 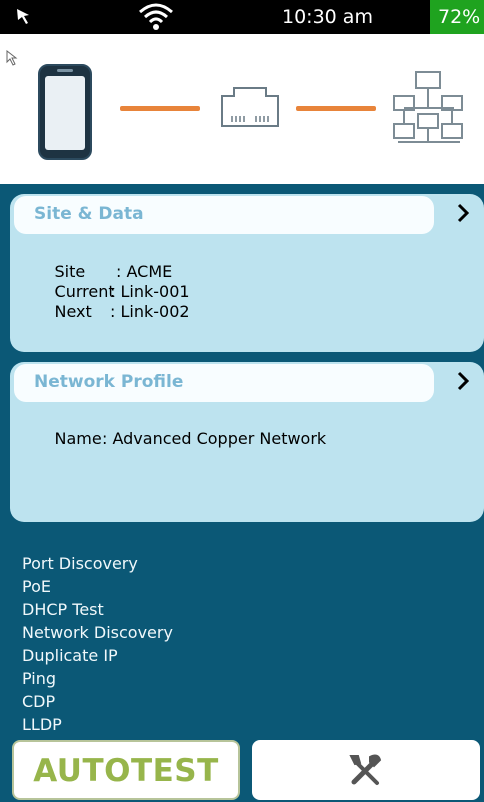 I want to click on ethernet-port-icon, so click(x=250, y=106).